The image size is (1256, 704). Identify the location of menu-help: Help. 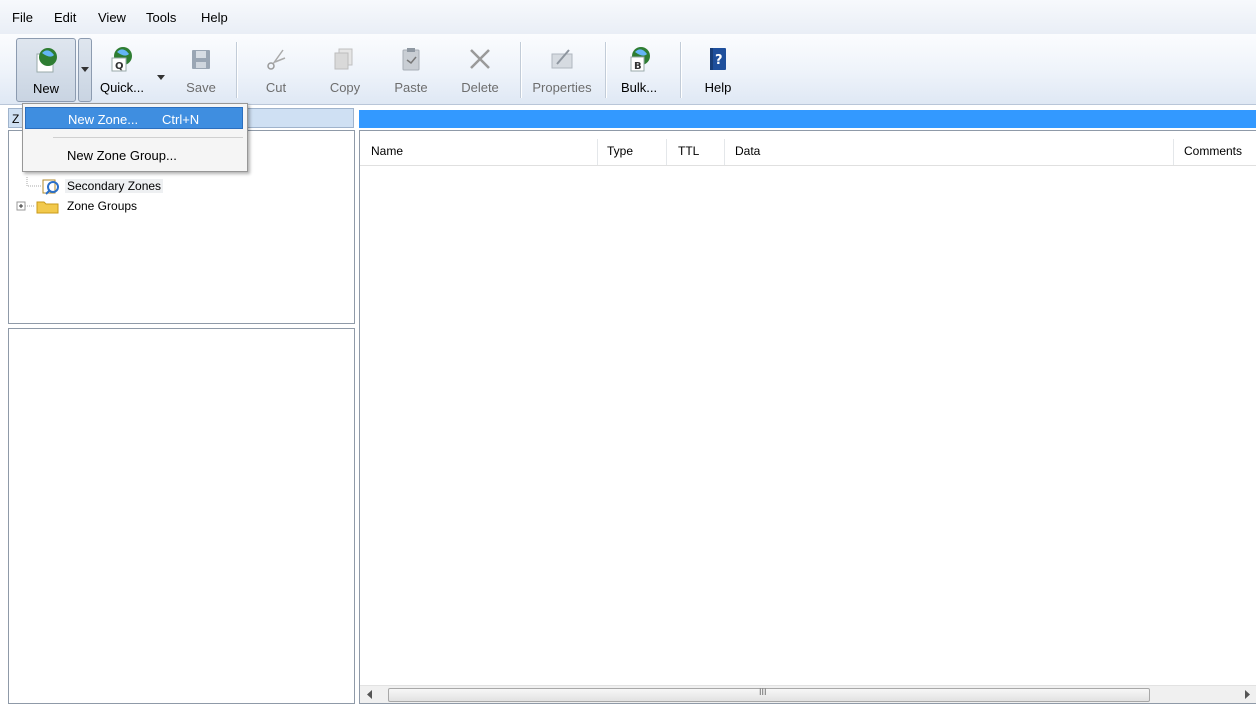
(214, 17).